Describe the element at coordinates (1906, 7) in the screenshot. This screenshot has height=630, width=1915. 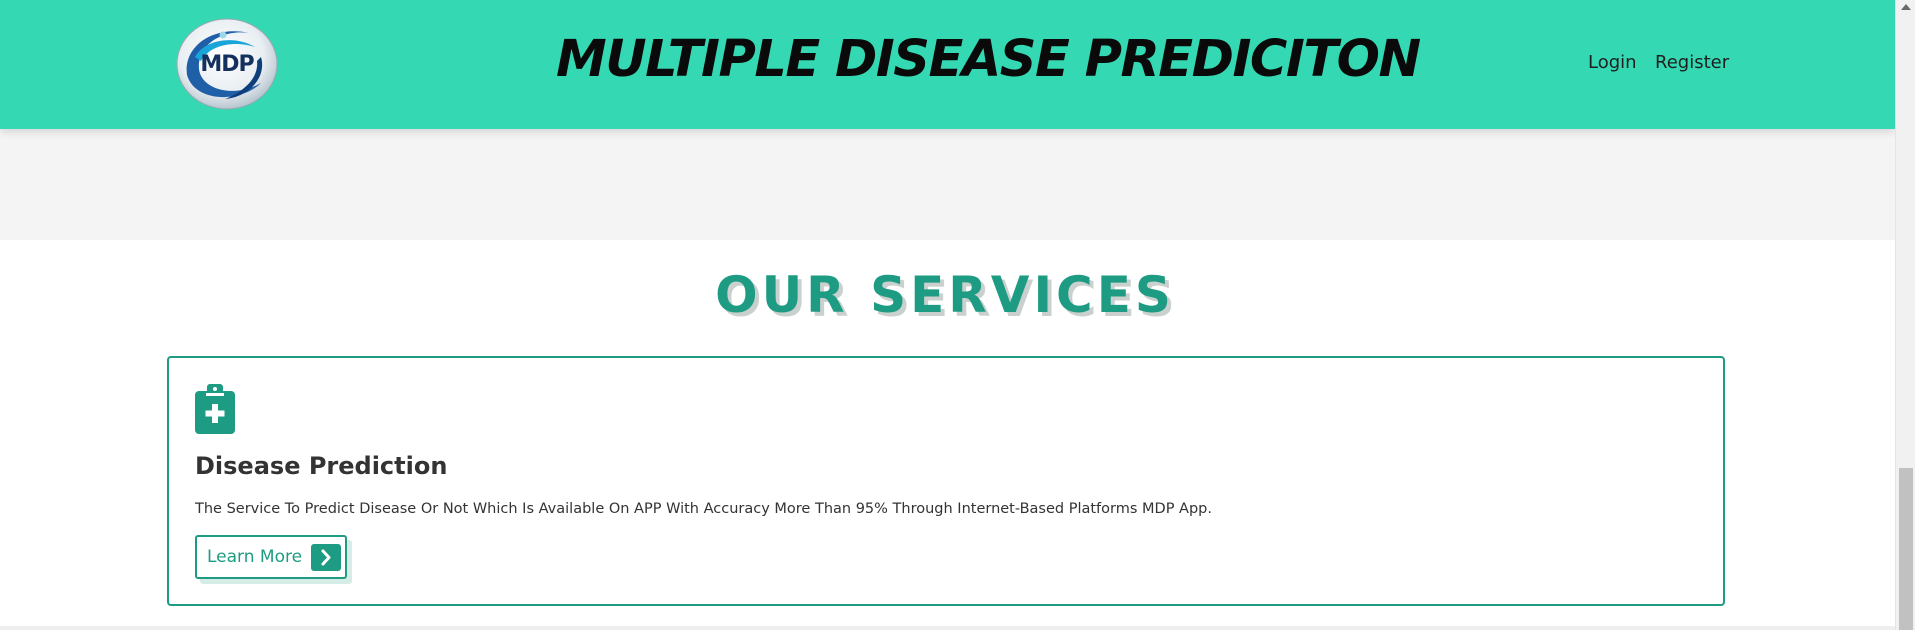
I see `scroll-up-arrow-icon` at that location.